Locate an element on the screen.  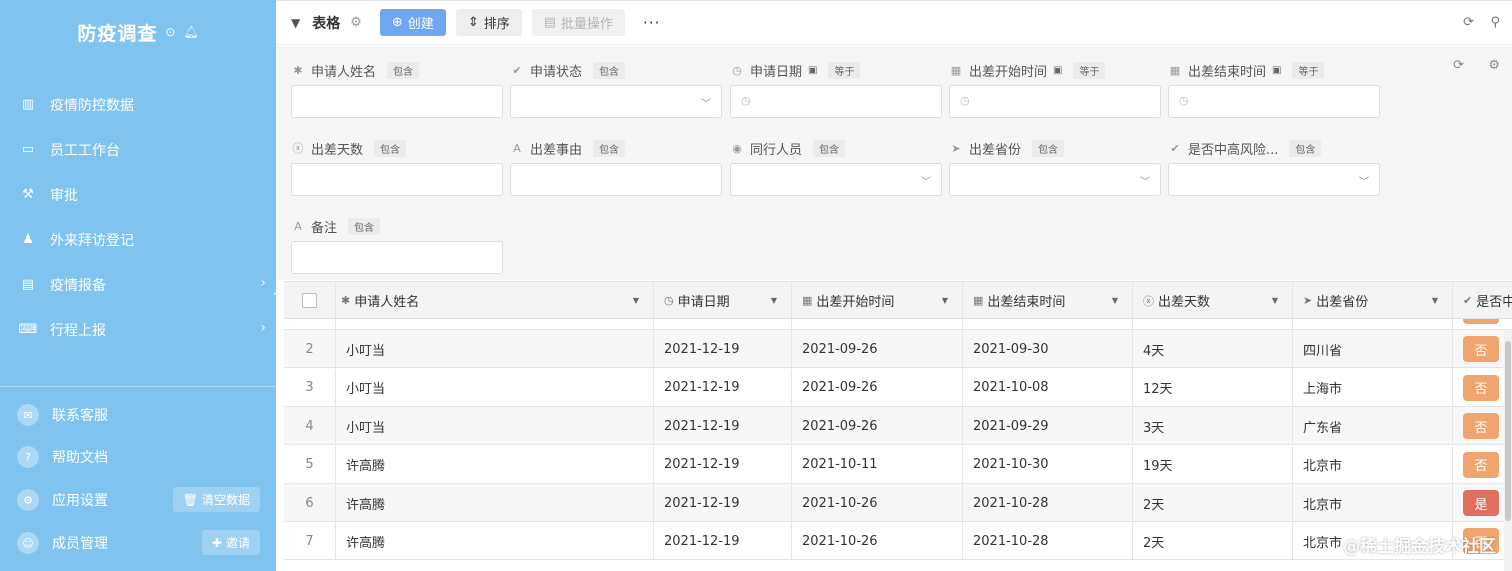
sidebar-item: ▥ 疫情防控数据 is located at coordinates (138, 104).